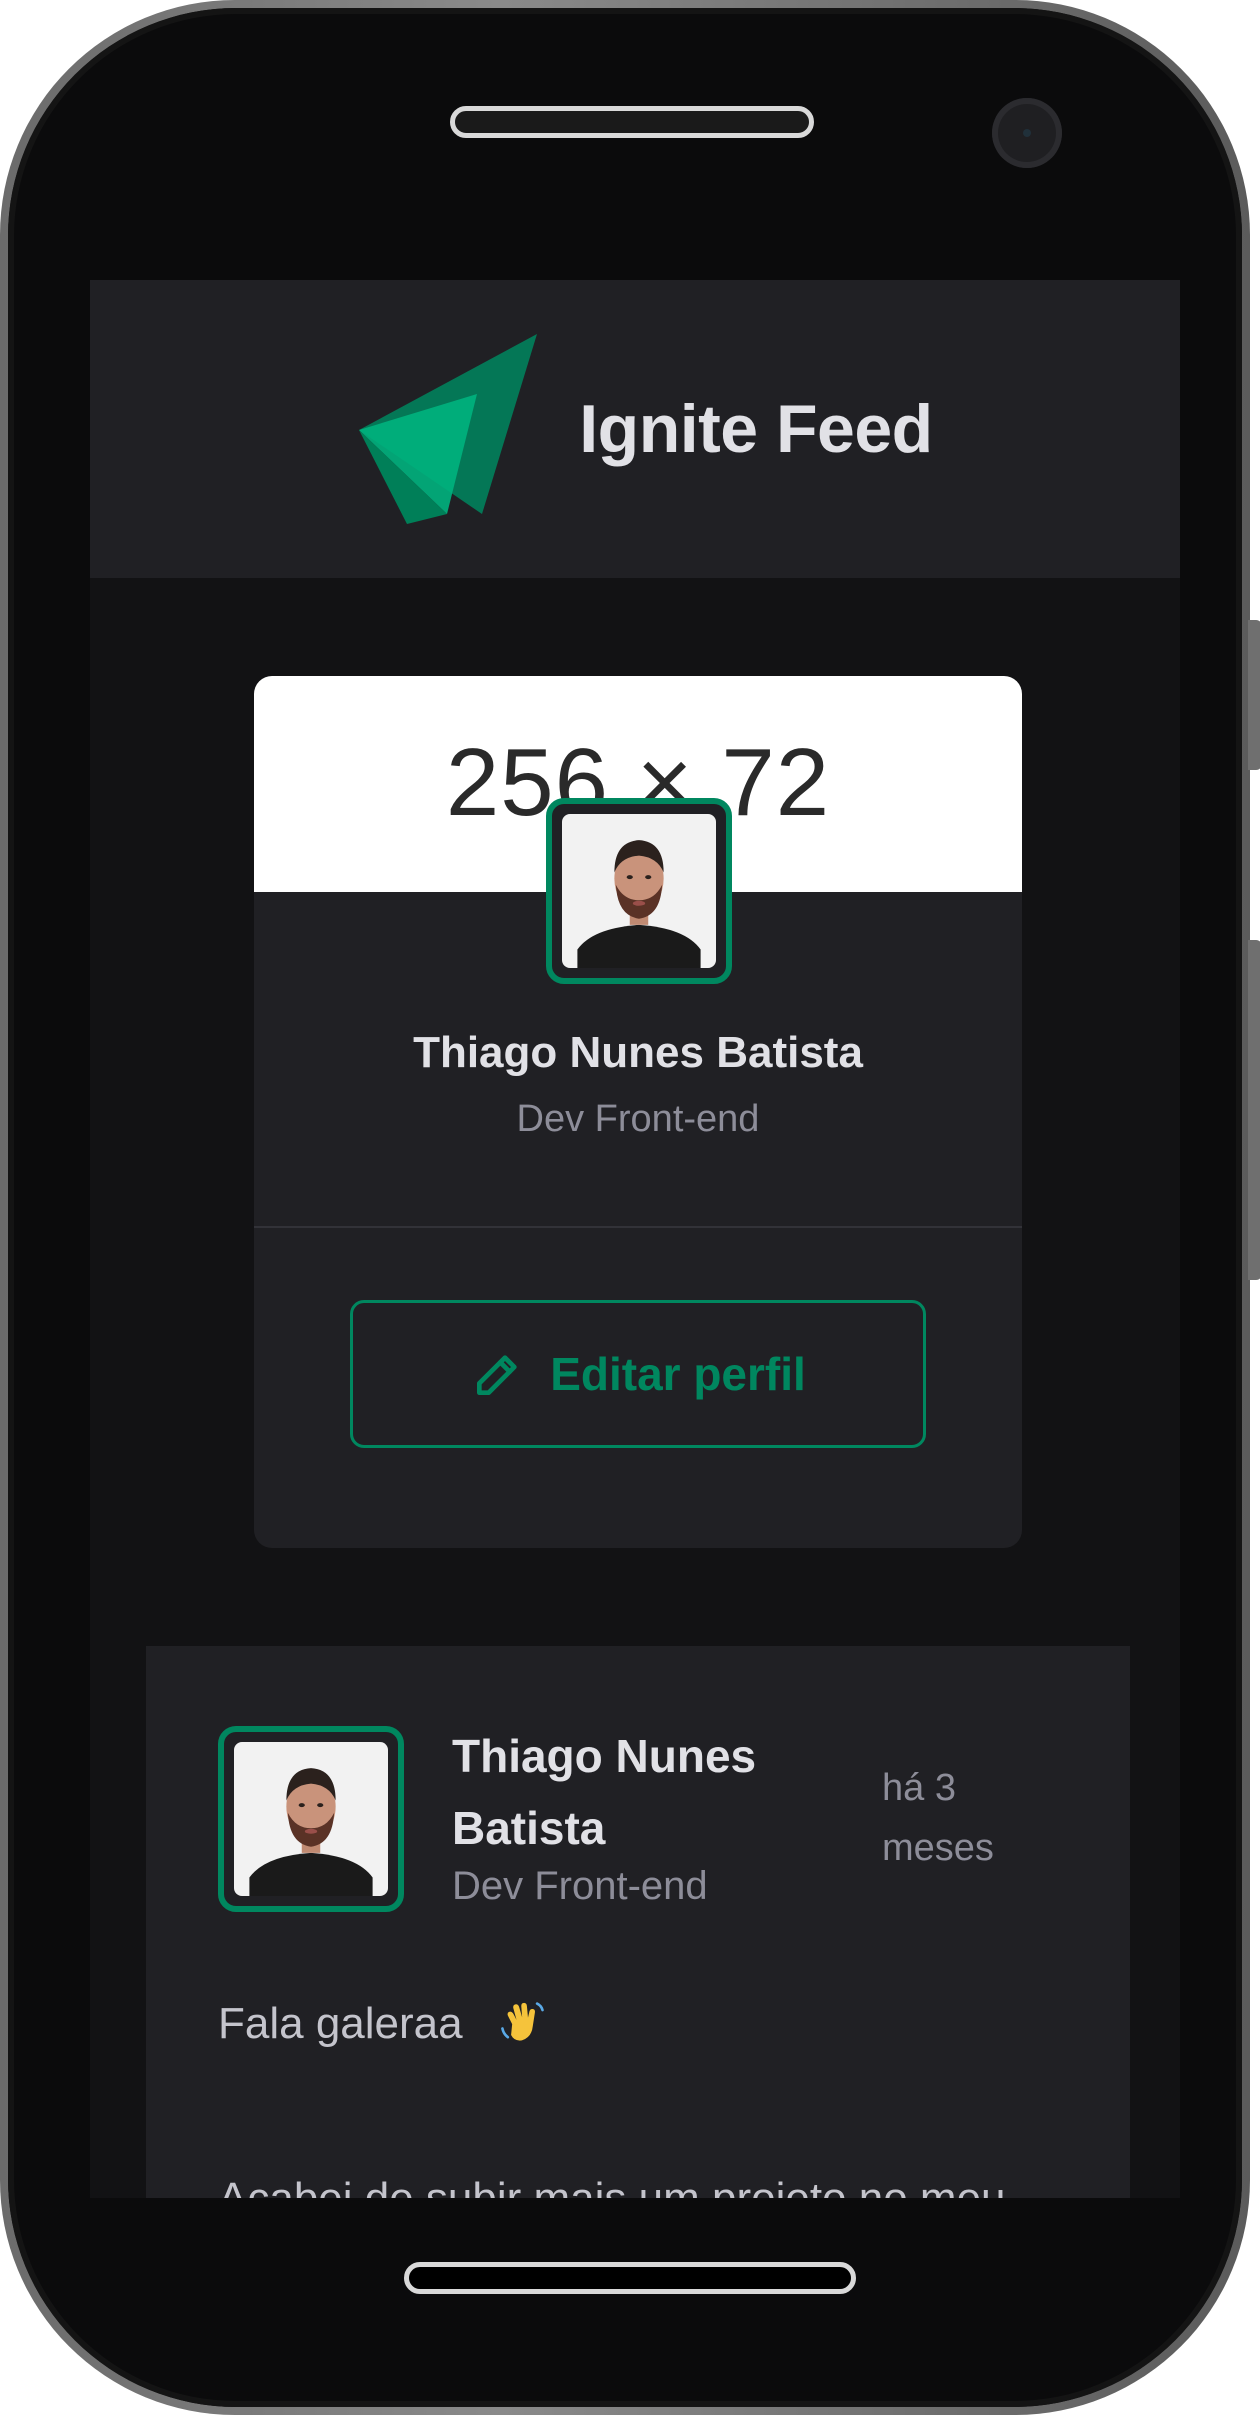  What do you see at coordinates (448, 429) in the screenshot?
I see `ignite-logo-icon` at bounding box center [448, 429].